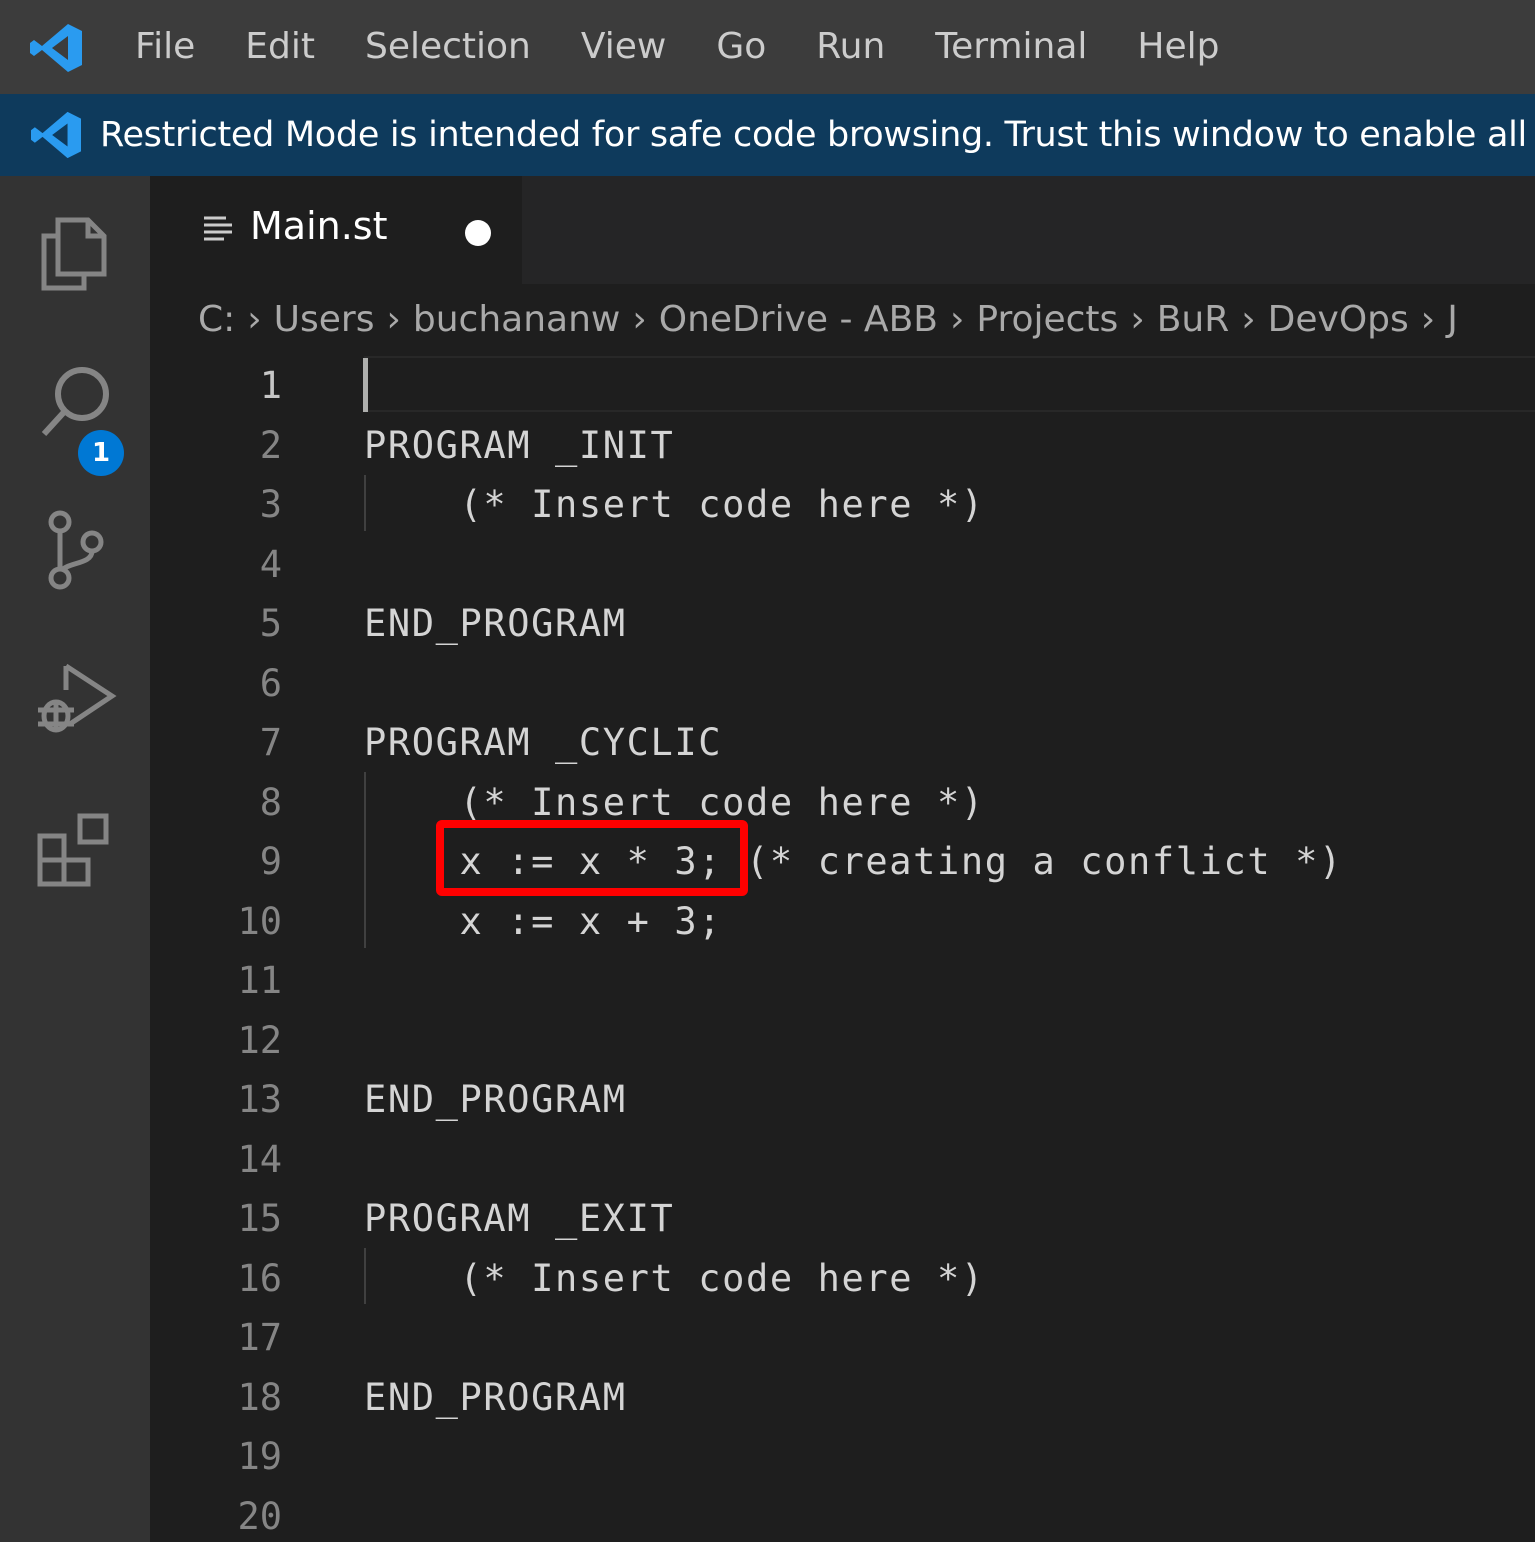  What do you see at coordinates (842, 1160) in the screenshot?
I see `code-line: 14` at bounding box center [842, 1160].